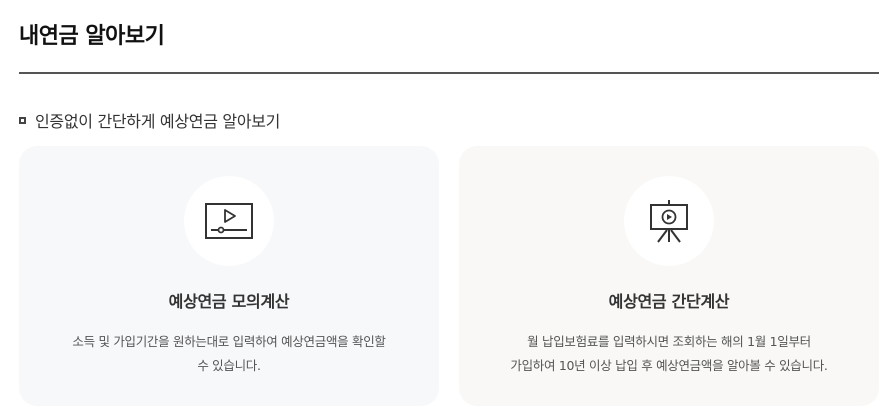  I want to click on card-description-line: 가입하여 10년 이상 납입 후 예상연금액을 알아볼 수 있습니다., so click(669, 365).